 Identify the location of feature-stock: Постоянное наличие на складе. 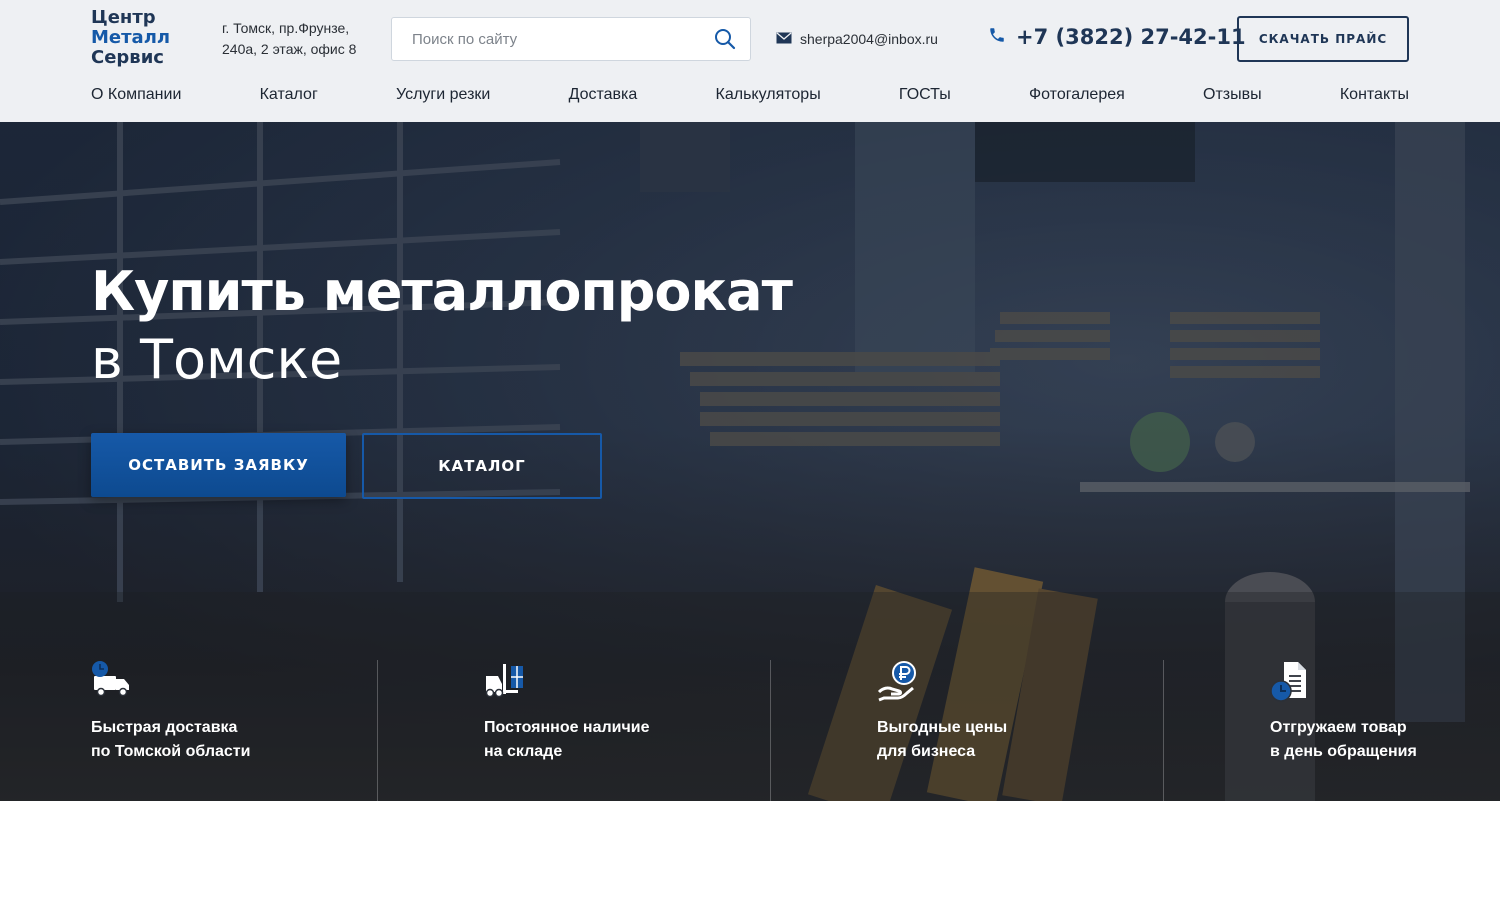
(614, 730).